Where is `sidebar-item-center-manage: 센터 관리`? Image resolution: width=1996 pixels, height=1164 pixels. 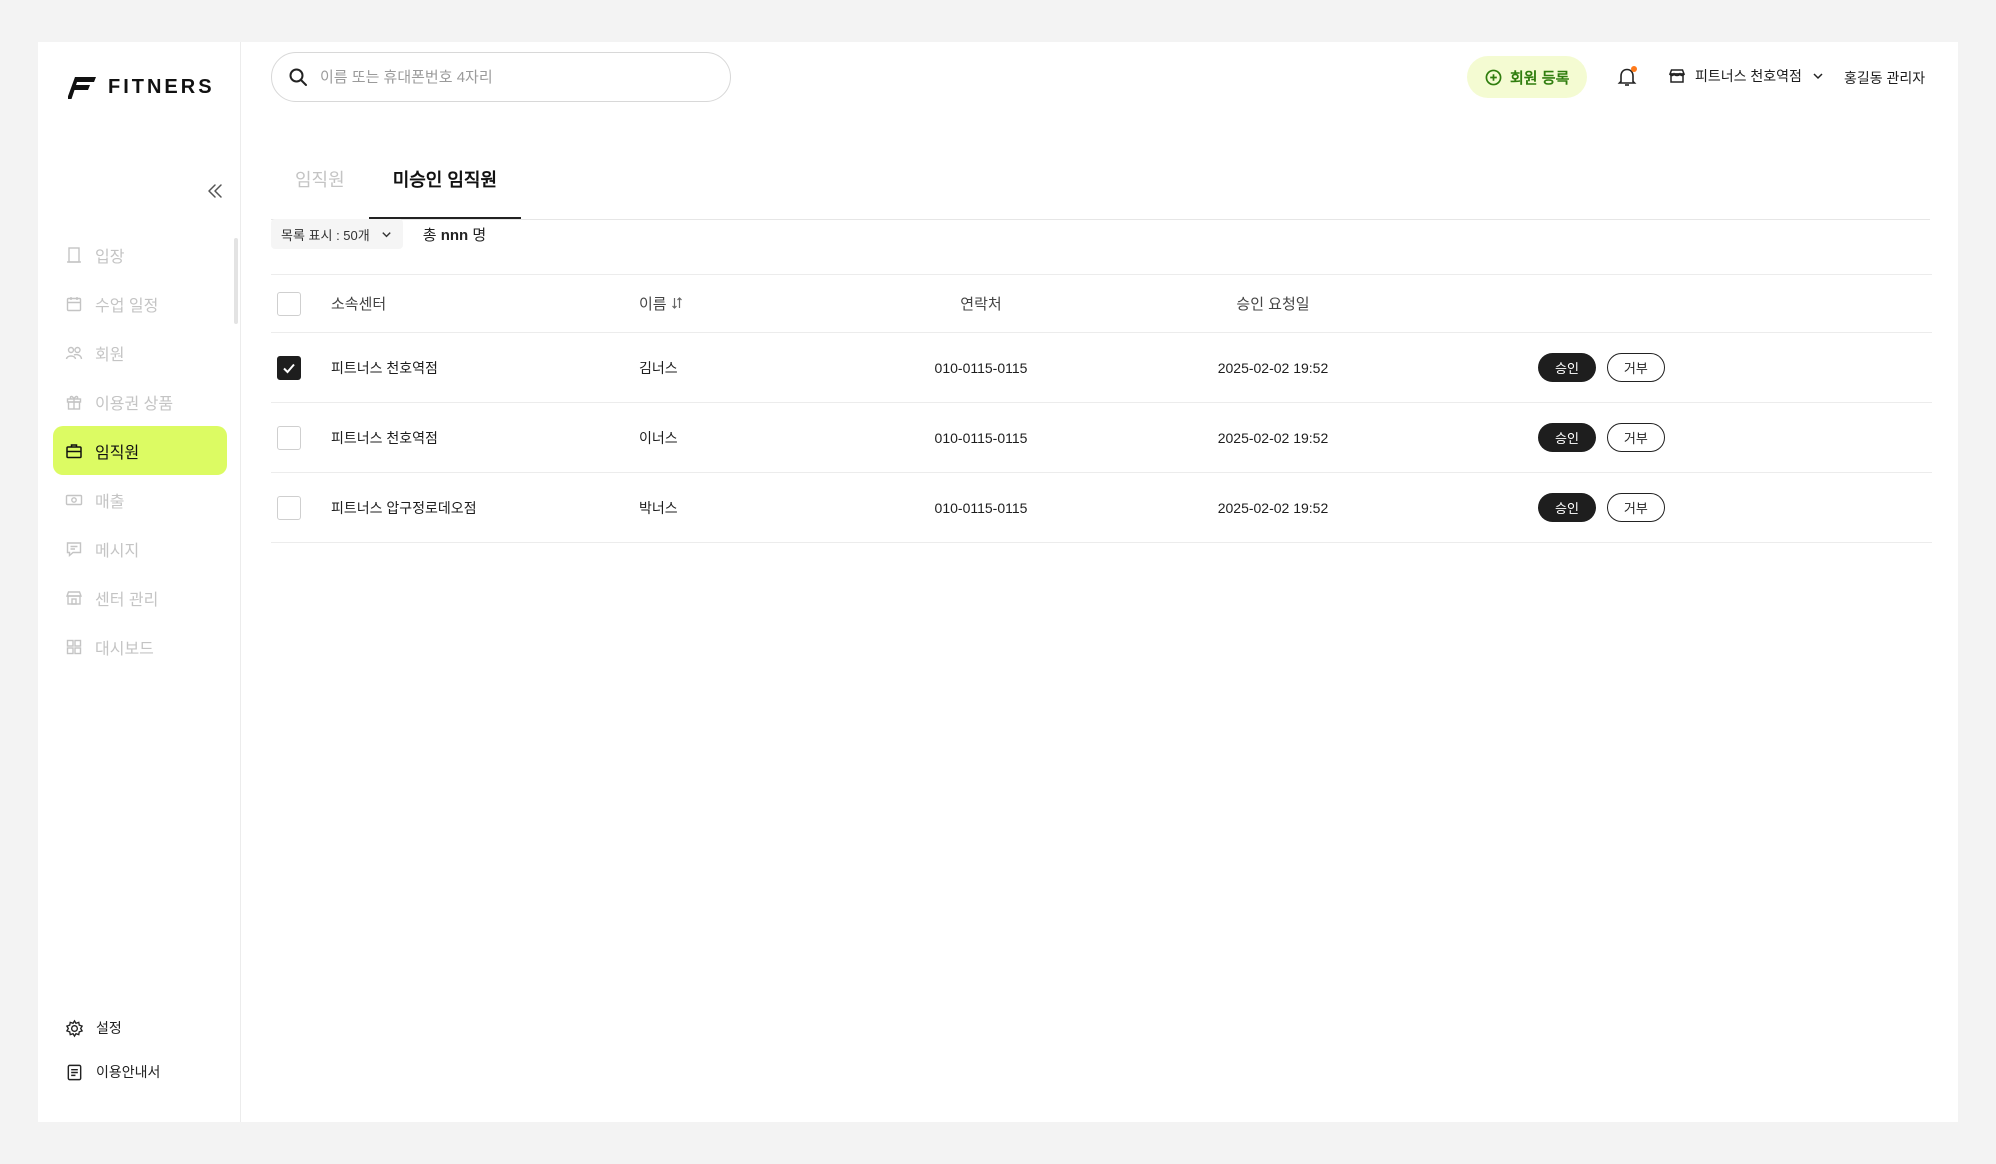
sidebar-item-center-manage: 센터 관리 is located at coordinates (140, 597).